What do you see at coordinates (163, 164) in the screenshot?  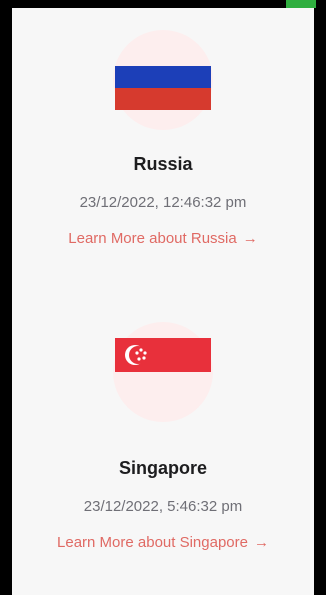 I see `country-name: Russia` at bounding box center [163, 164].